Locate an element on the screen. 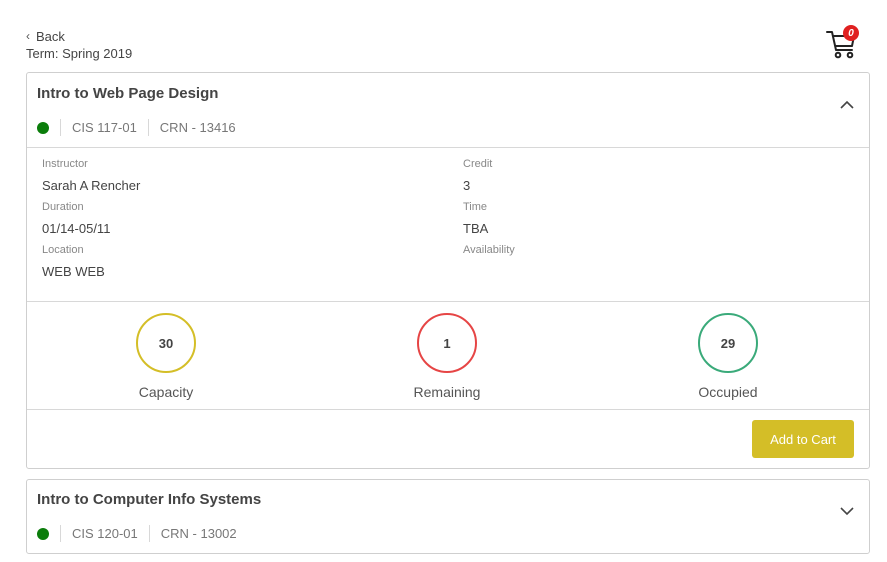 The image size is (887, 562). credit-value: 3 is located at coordinates (467, 185).